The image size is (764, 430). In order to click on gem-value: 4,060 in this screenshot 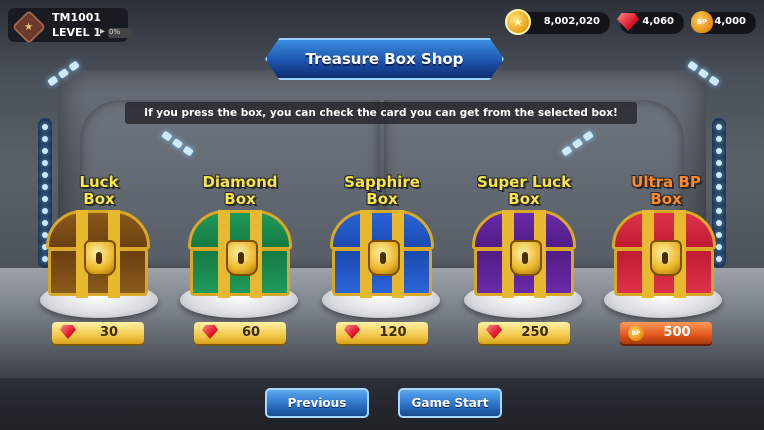, I will do `click(658, 21)`.